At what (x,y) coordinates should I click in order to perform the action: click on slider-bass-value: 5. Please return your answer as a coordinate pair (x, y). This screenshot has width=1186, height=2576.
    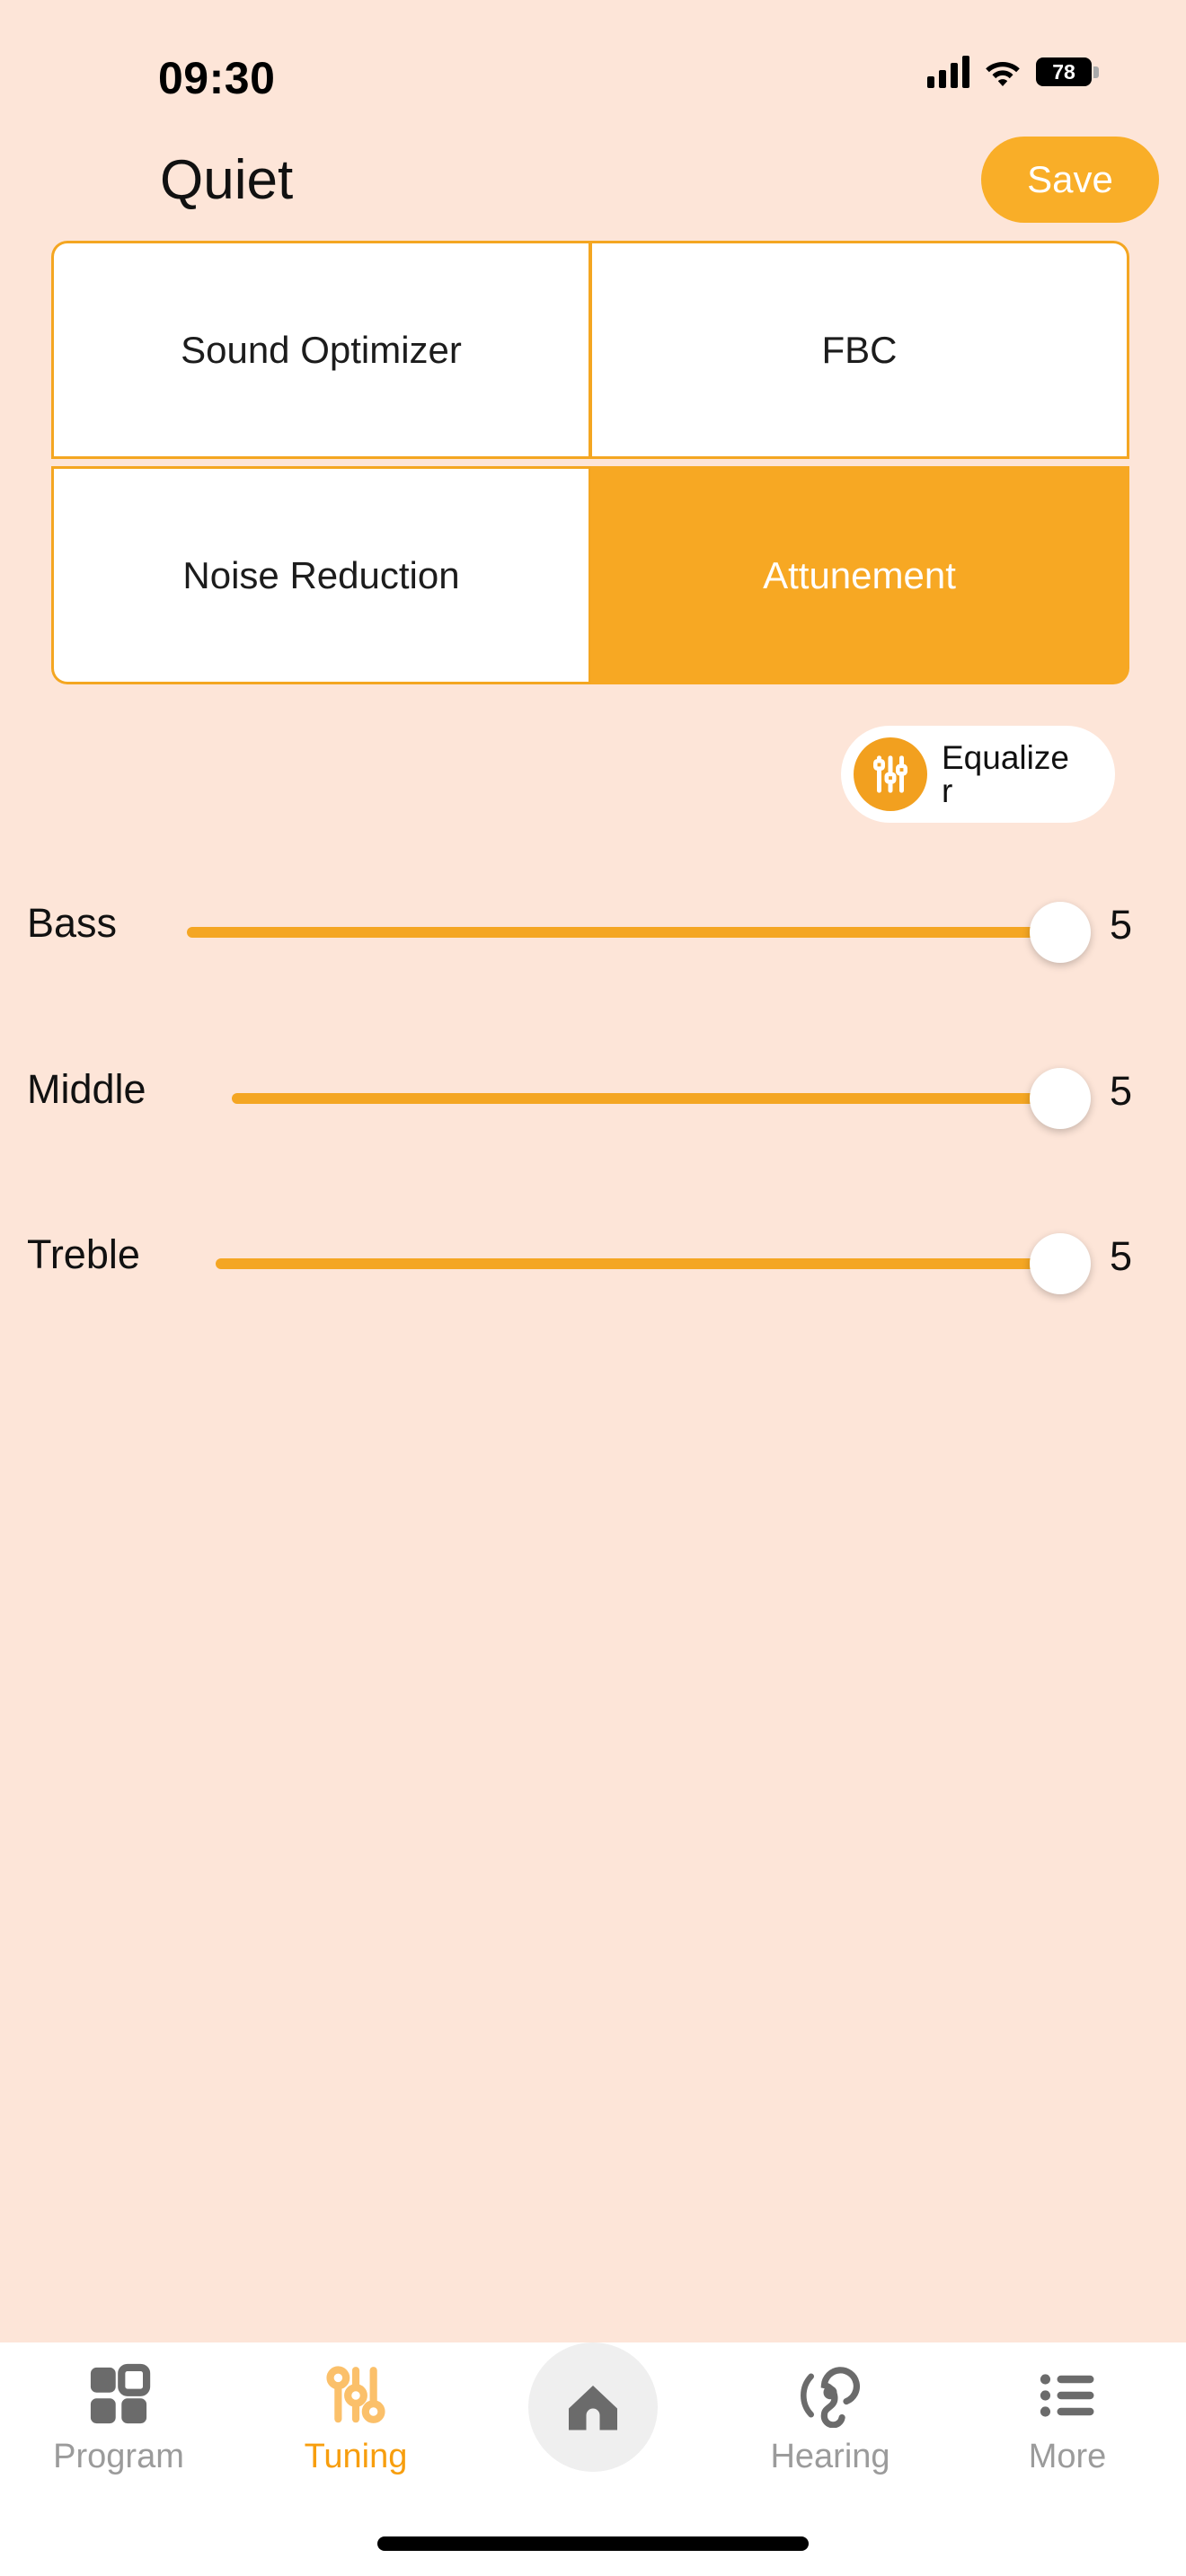
    Looking at the image, I should click on (1121, 925).